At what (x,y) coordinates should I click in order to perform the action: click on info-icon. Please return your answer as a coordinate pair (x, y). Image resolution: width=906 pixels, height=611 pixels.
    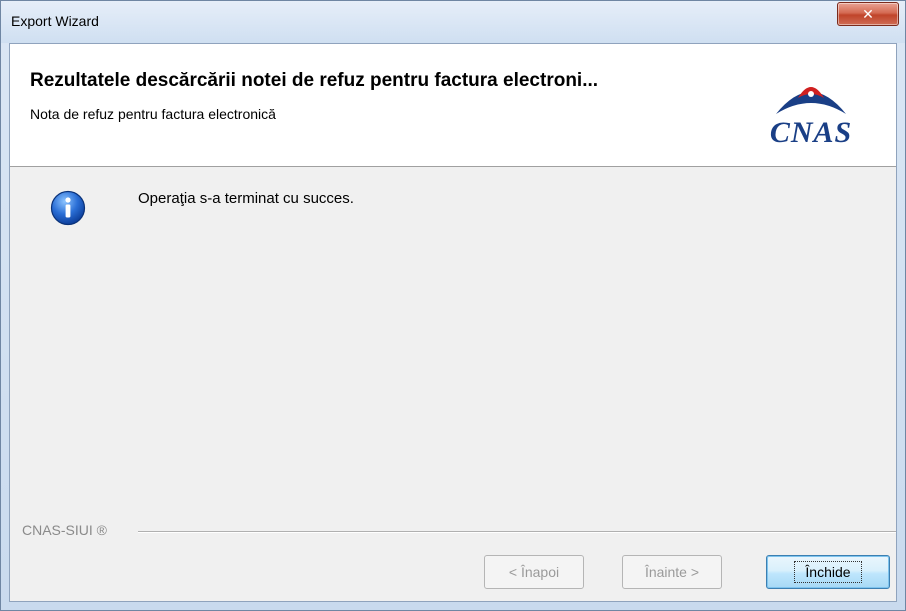
    Looking at the image, I should click on (68, 208).